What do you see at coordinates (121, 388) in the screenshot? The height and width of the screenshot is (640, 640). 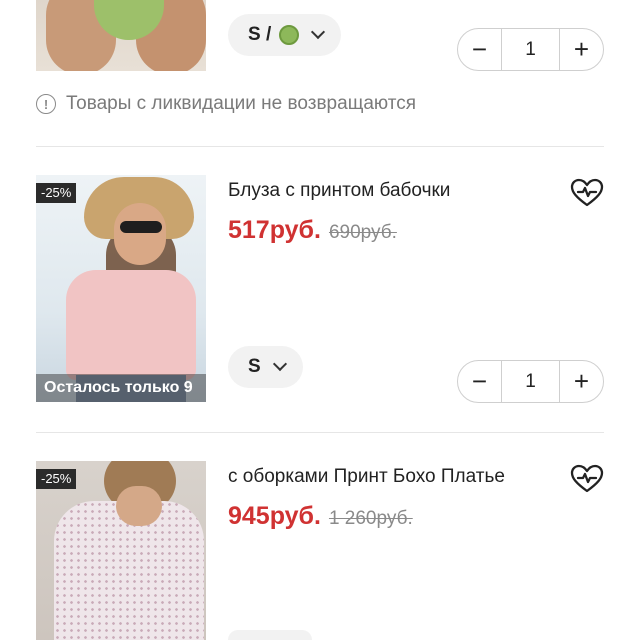 I see `stock-remaining-label: Осталось только 9` at bounding box center [121, 388].